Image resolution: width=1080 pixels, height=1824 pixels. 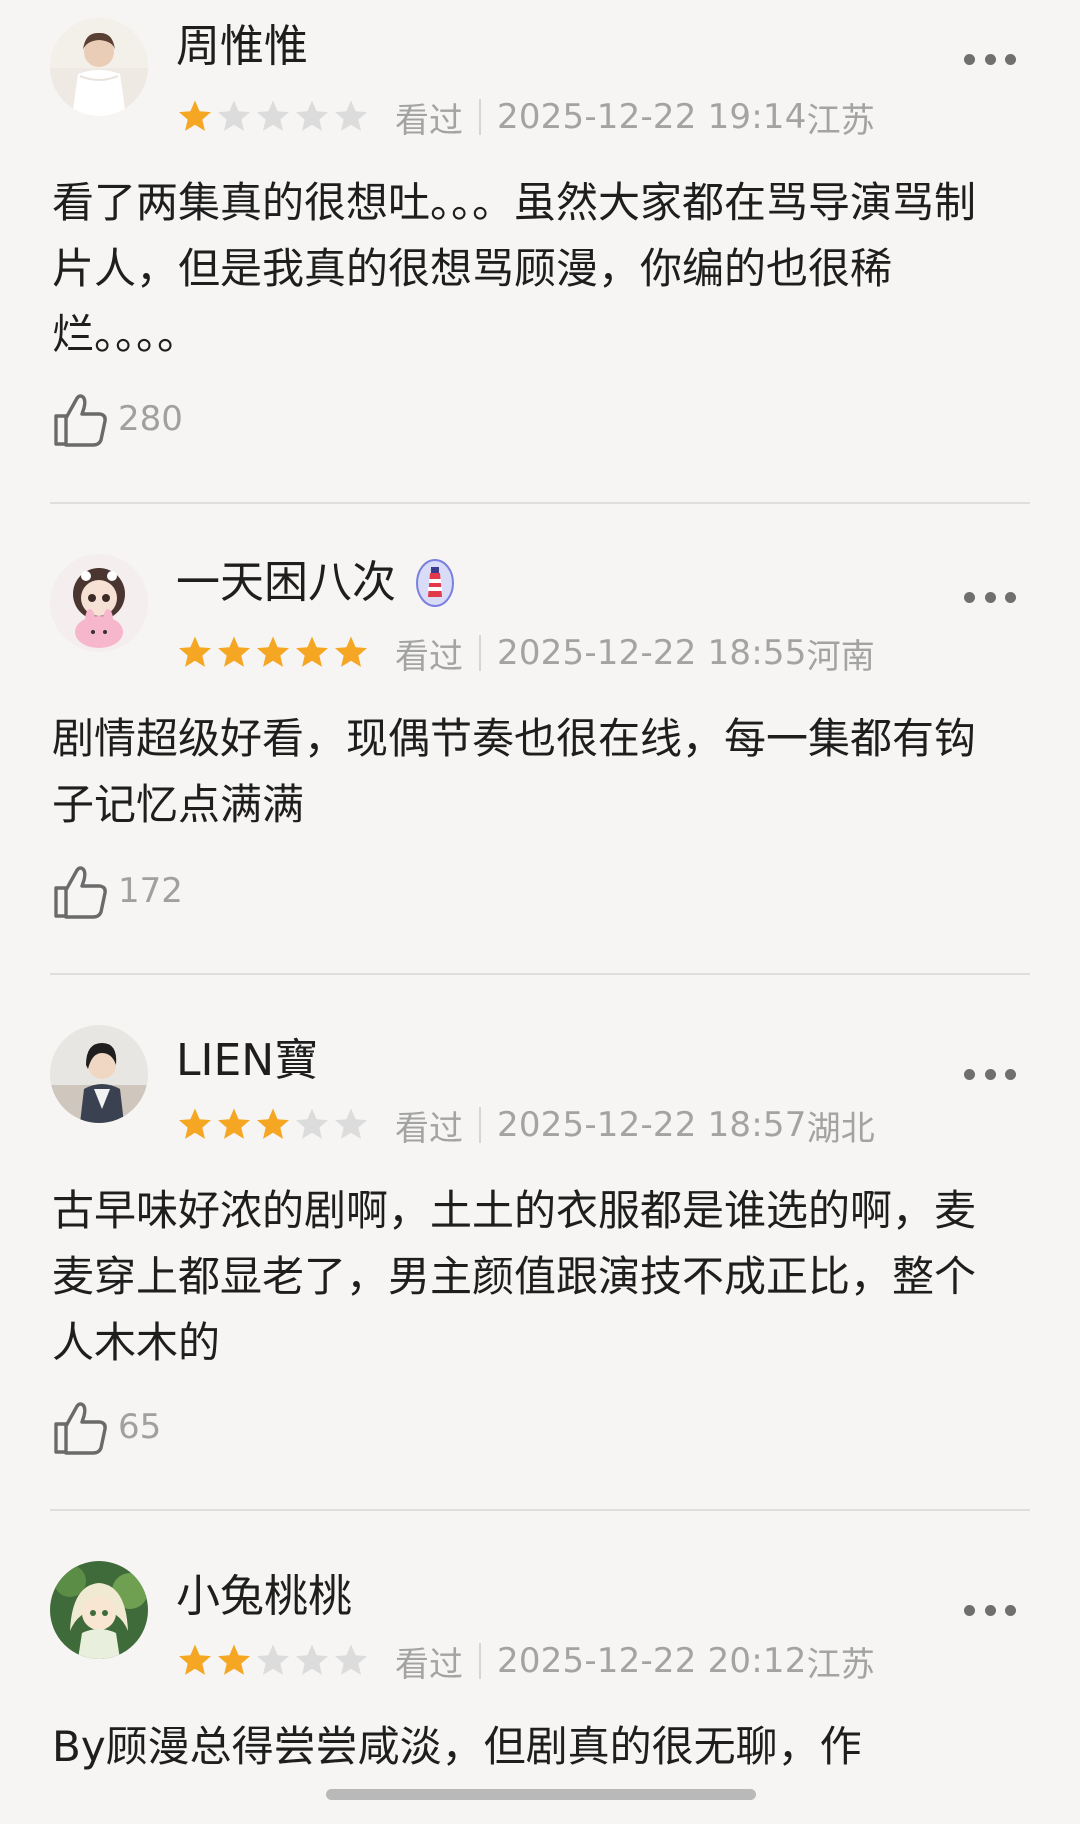 I want to click on review-content: 剧情超级好看，现偶节奏也很在线，每一集都有钩子记忆点满满, so click(x=514, y=771).